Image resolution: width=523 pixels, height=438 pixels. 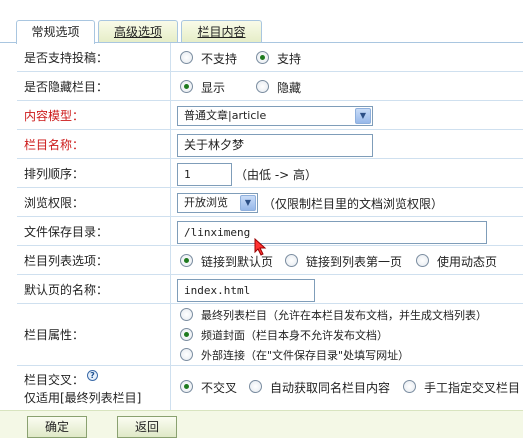 What do you see at coordinates (186, 86) in the screenshot?
I see `radio-show` at bounding box center [186, 86].